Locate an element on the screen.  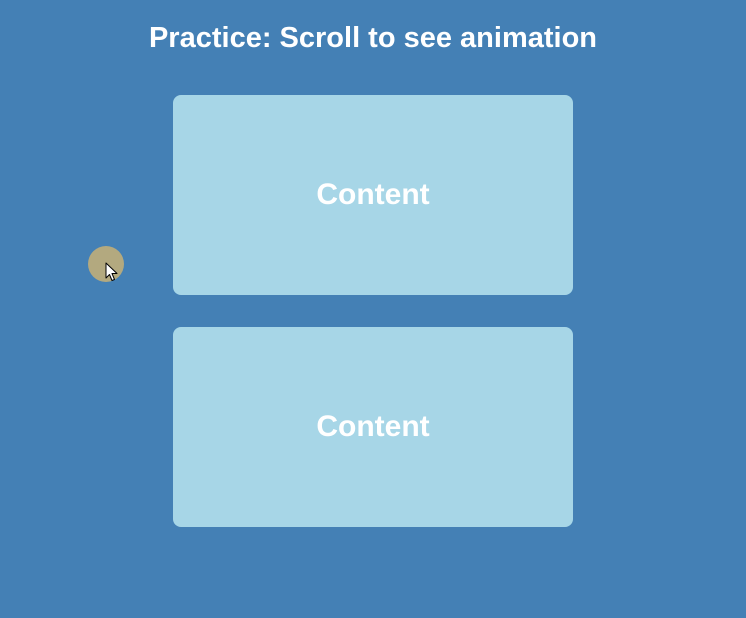
cursor-arrow-icon is located at coordinates (111, 271).